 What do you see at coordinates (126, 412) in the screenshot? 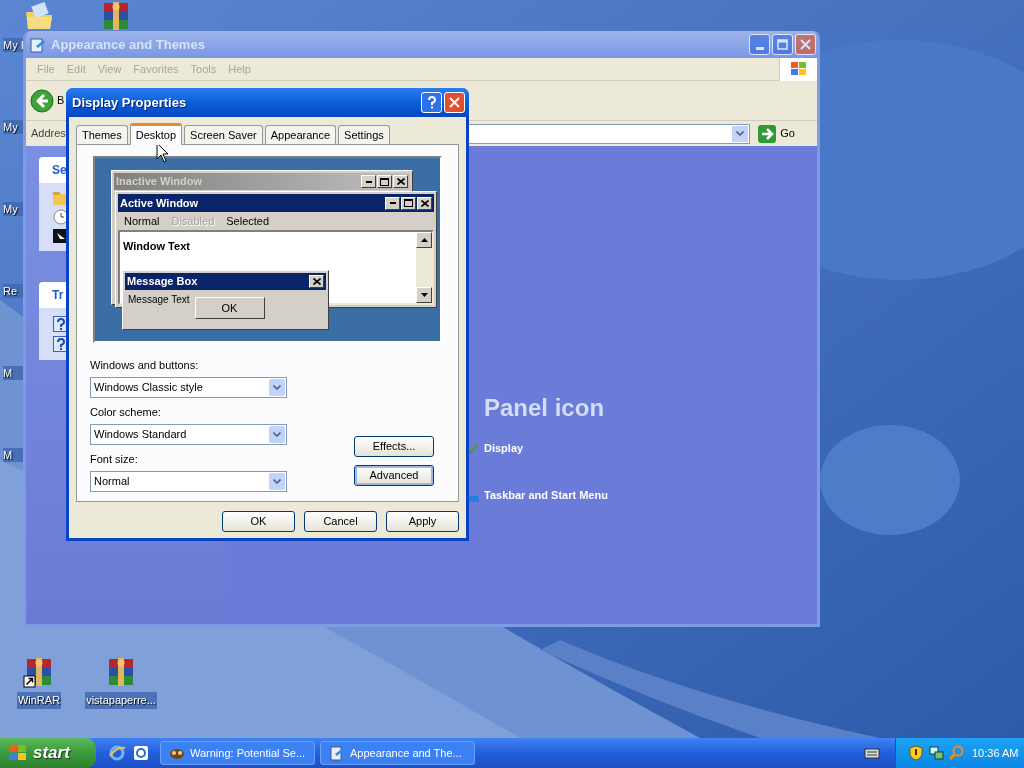
I see `field-label: Color scheme:` at bounding box center [126, 412].